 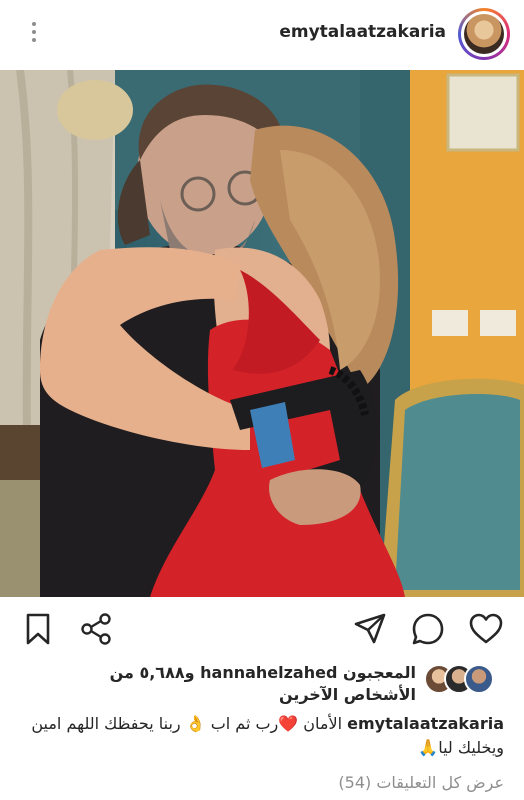 What do you see at coordinates (262, 783) in the screenshot?
I see `view-all-comments-link: عرض كل التعليقات (54)` at bounding box center [262, 783].